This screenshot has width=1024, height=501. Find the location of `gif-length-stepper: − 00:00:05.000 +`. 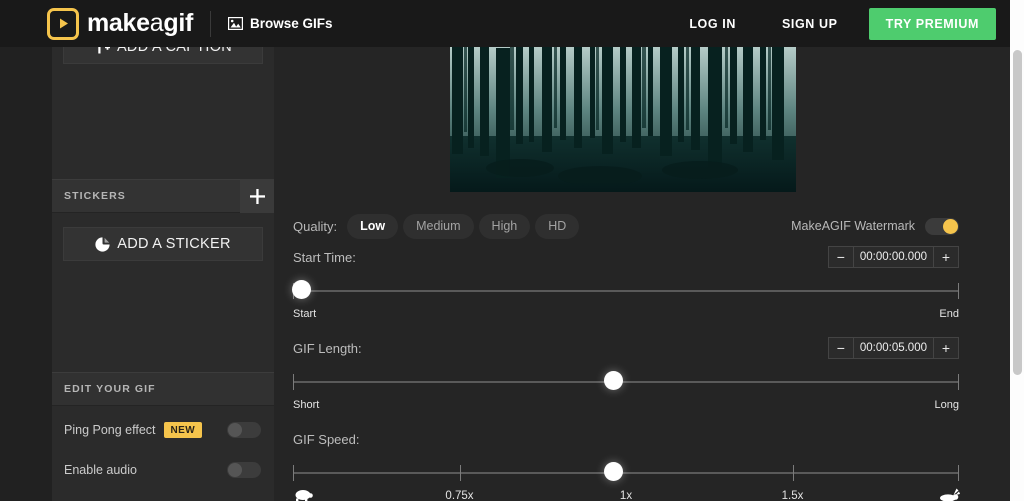

gif-length-stepper: − 00:00:05.000 + is located at coordinates (893, 348).